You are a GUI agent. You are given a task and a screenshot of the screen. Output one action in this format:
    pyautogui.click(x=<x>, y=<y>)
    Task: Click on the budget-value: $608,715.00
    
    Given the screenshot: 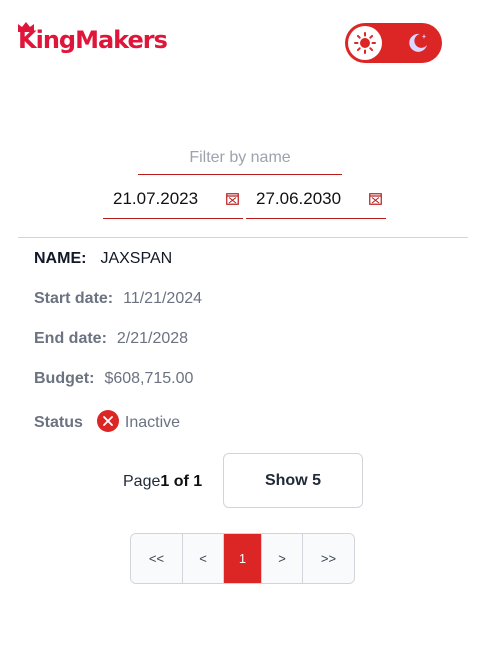 What is the action you would take?
    pyautogui.click(x=149, y=378)
    